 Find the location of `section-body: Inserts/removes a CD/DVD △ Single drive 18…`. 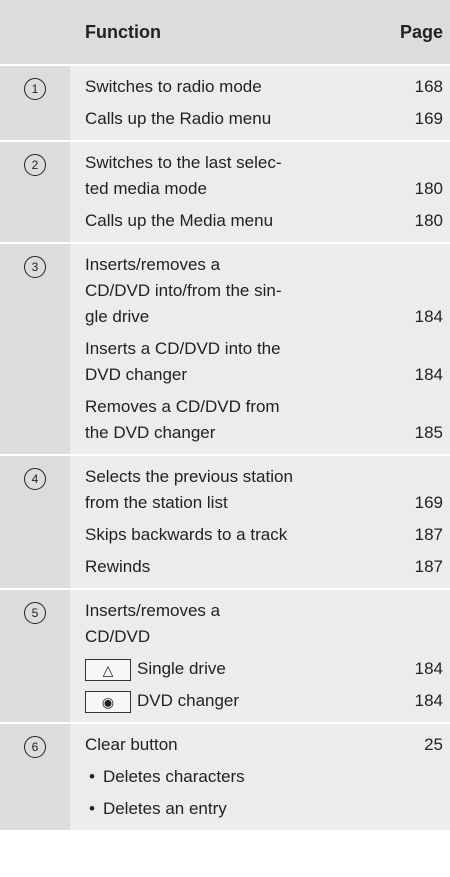

section-body: Inserts/removes a CD/DVD △ Single drive 18… is located at coordinates (260, 656).